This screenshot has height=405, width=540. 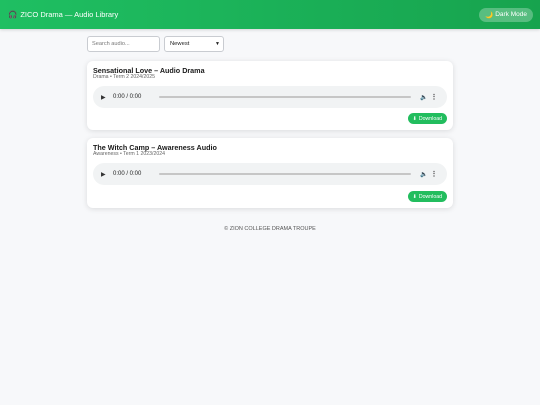 What do you see at coordinates (511, 14) in the screenshot?
I see `dark-mode-label: Dark Mode` at bounding box center [511, 14].